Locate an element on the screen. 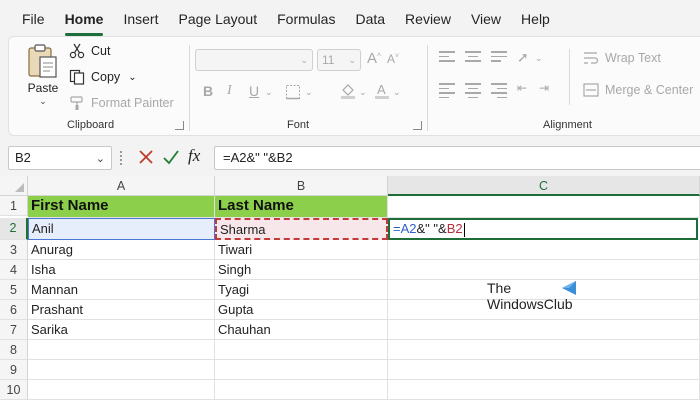 Image resolution: width=700 pixels, height=400 pixels. select-all-button is located at coordinates (14, 186).